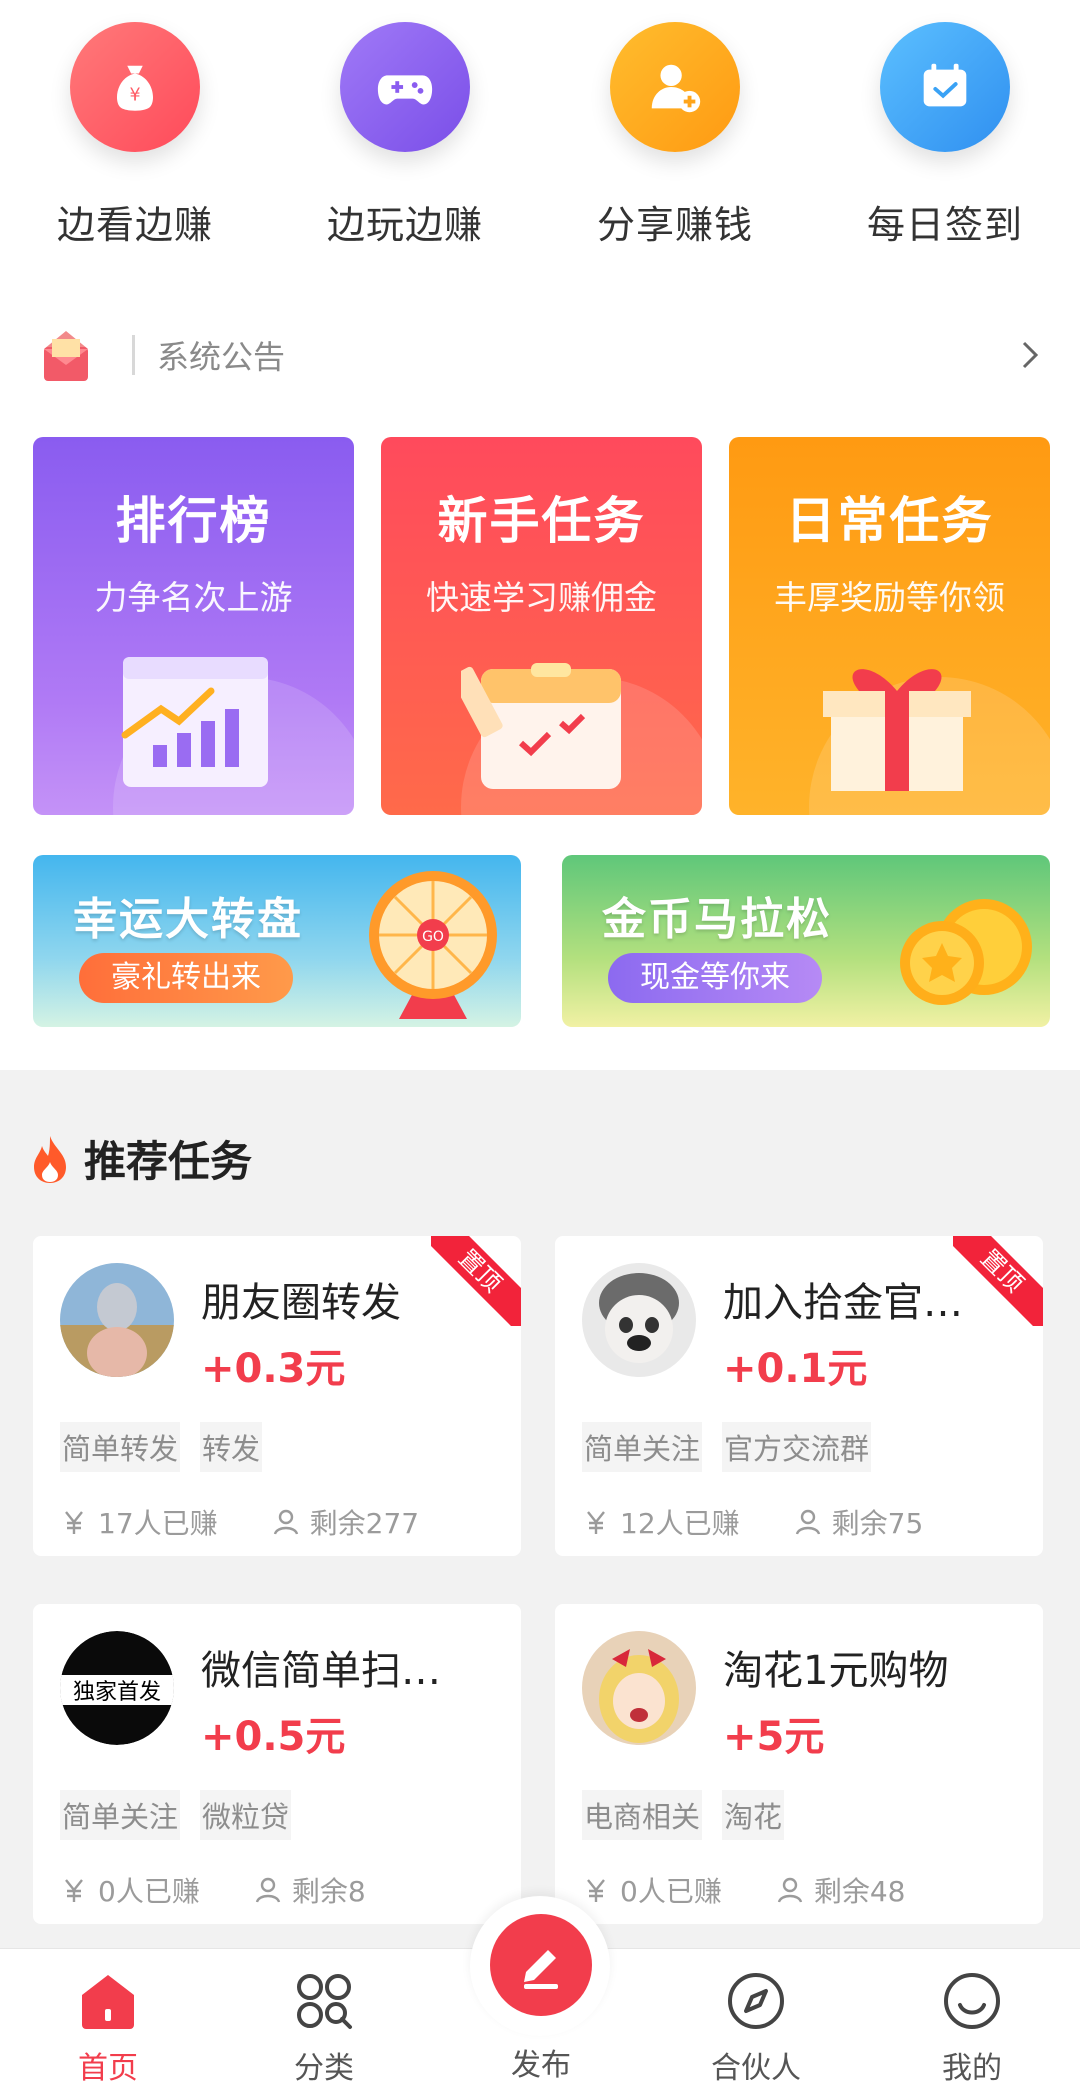  I want to click on recommend-header: 推荐任务, so click(141, 1158).